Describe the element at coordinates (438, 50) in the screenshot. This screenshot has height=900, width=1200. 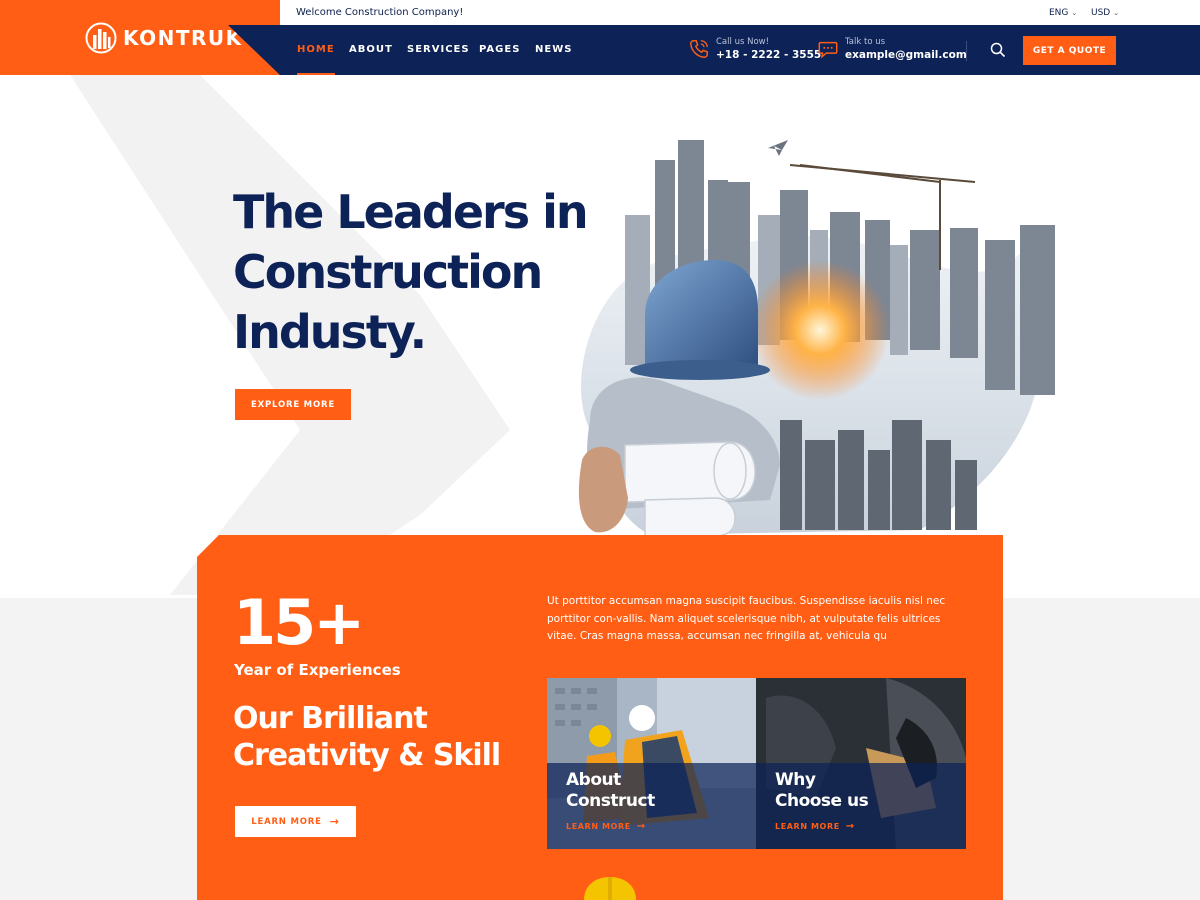
I see `nav-services: SERVICES` at that location.